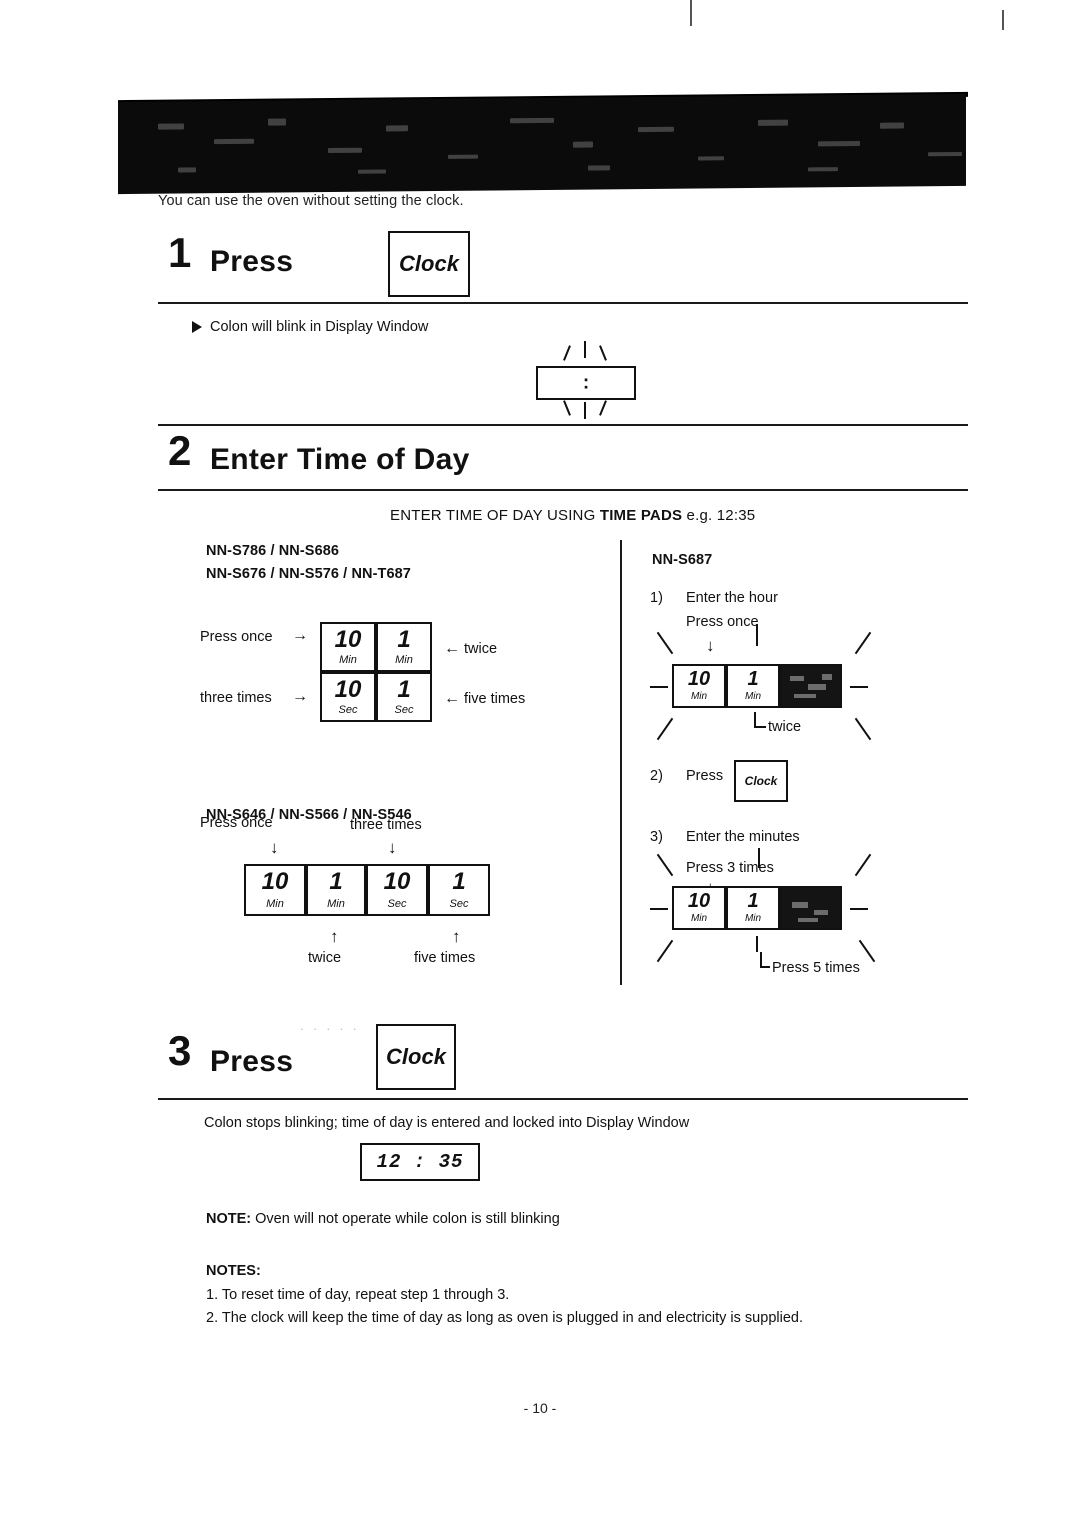  What do you see at coordinates (656, 837) in the screenshot?
I see `right-step3-num: 3)` at bounding box center [656, 837].